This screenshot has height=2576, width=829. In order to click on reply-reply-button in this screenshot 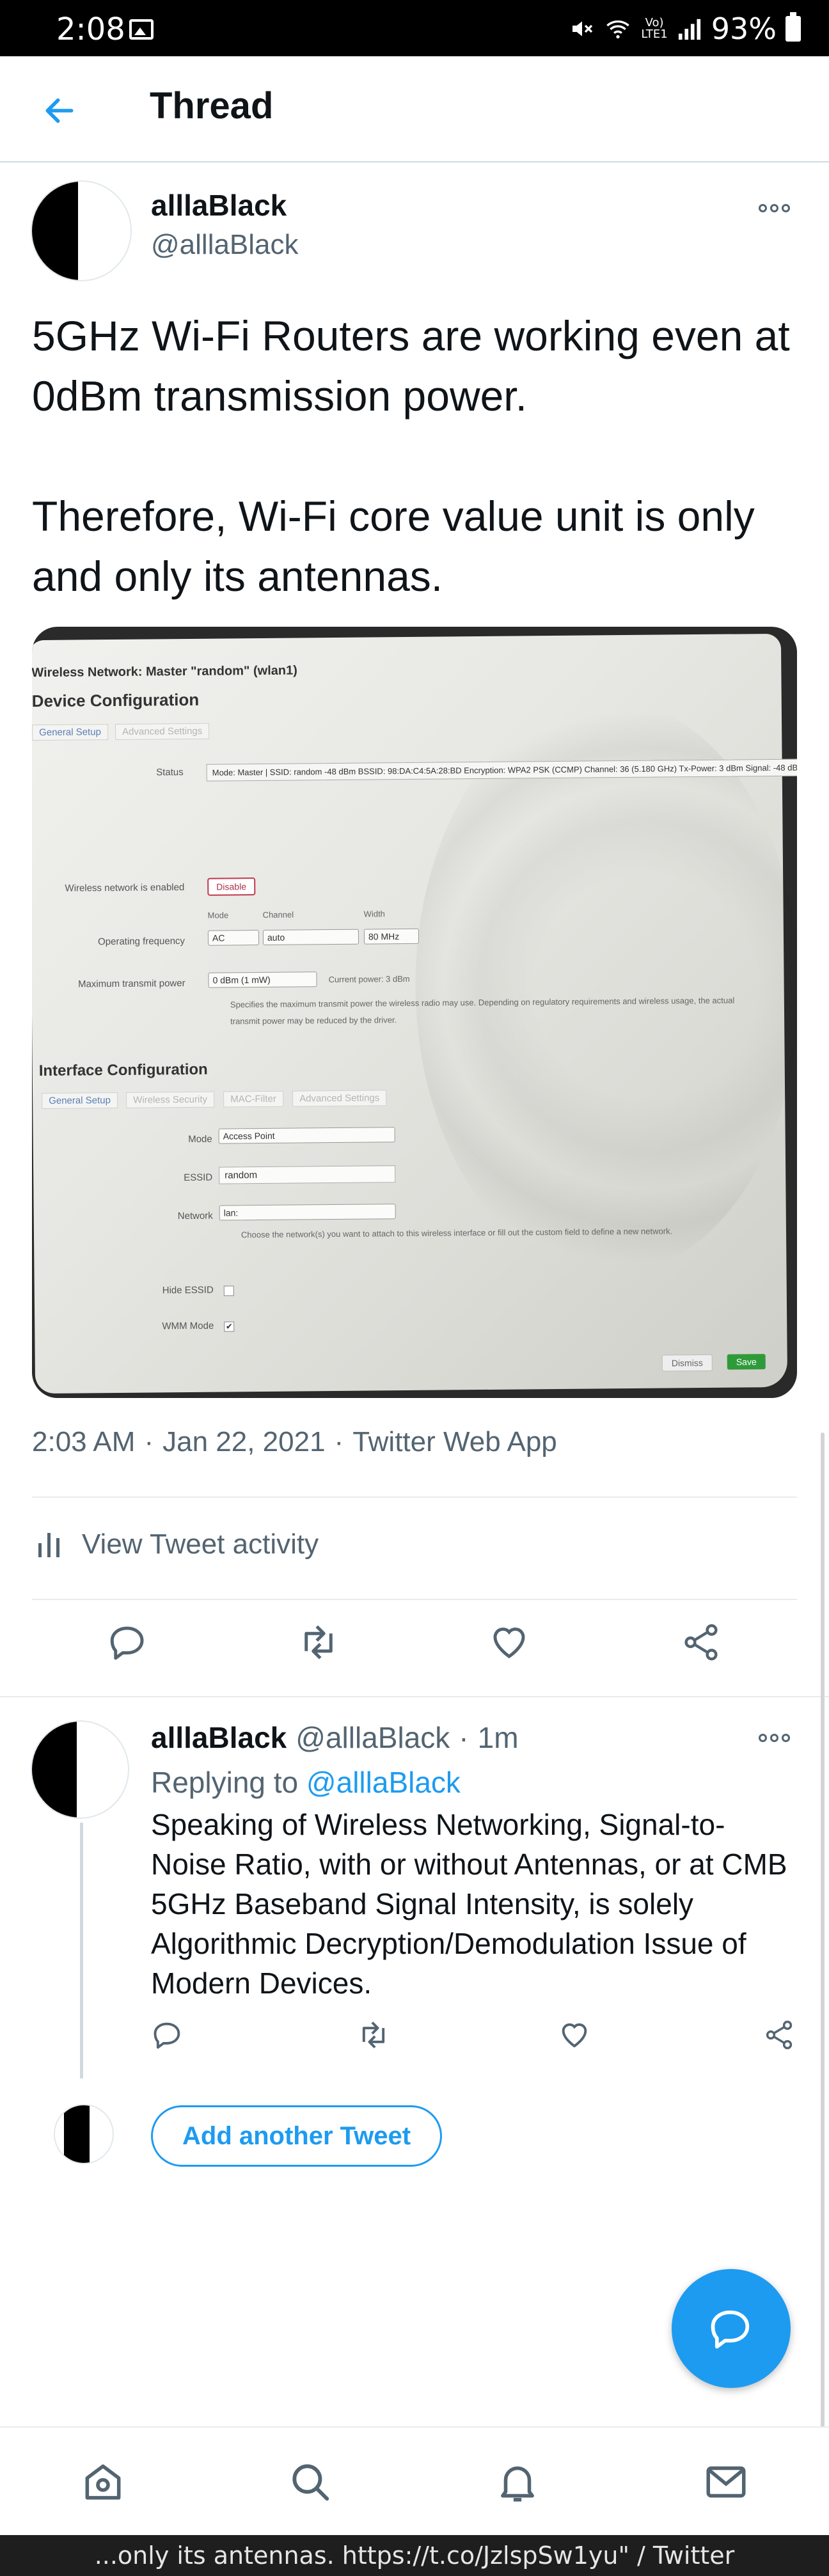, I will do `click(167, 2034)`.